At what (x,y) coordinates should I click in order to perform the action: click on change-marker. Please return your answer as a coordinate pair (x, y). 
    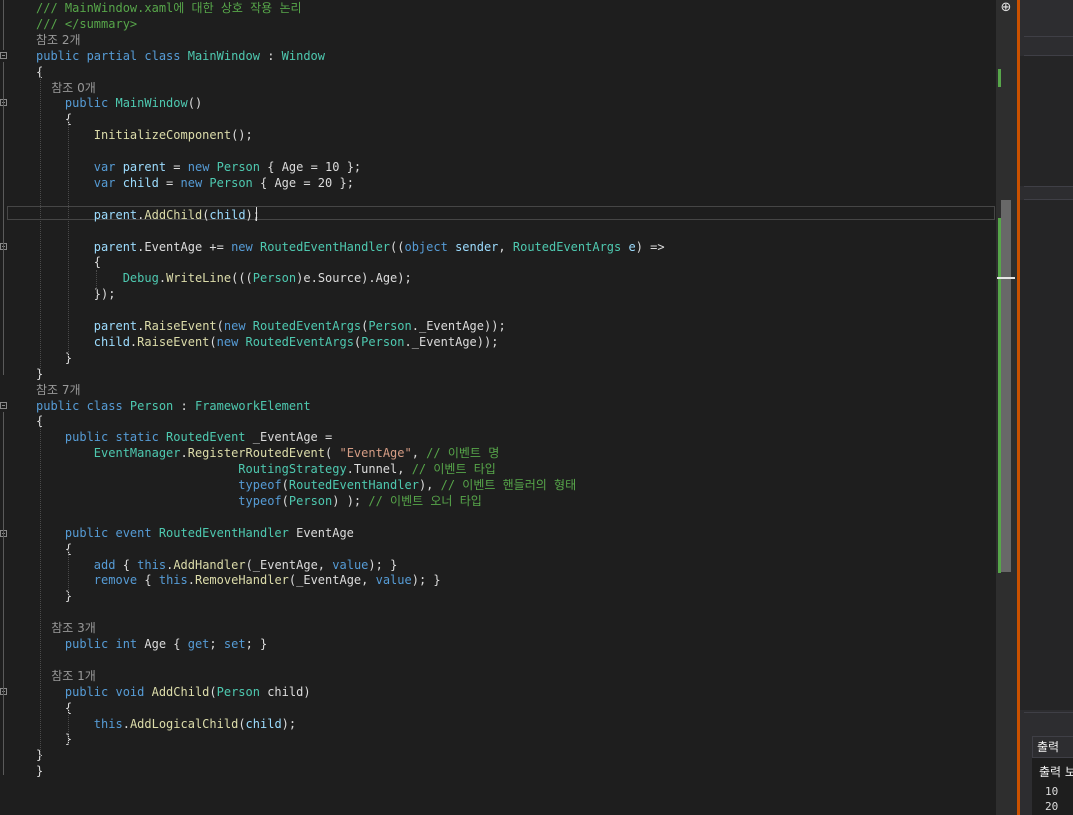
    Looking at the image, I should click on (999, 78).